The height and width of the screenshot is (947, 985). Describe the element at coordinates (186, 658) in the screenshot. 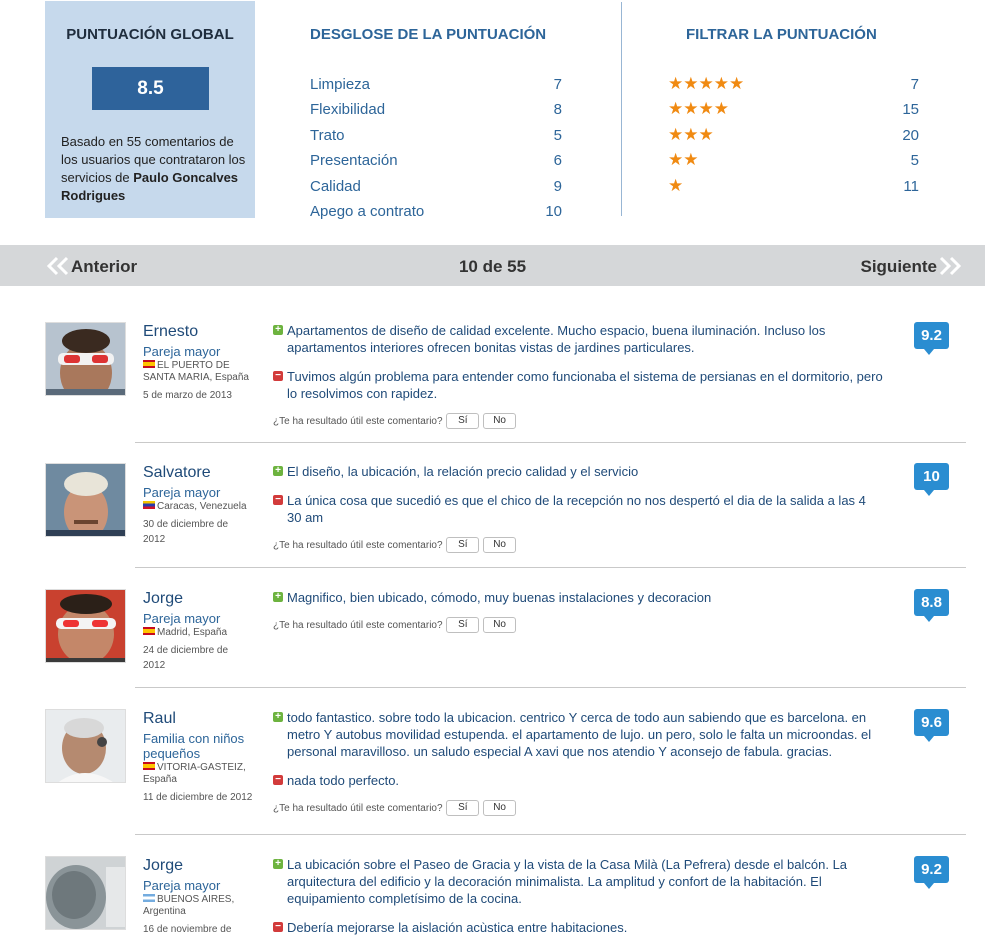

I see `review-date: 24 de diciembre de 2012` at that location.